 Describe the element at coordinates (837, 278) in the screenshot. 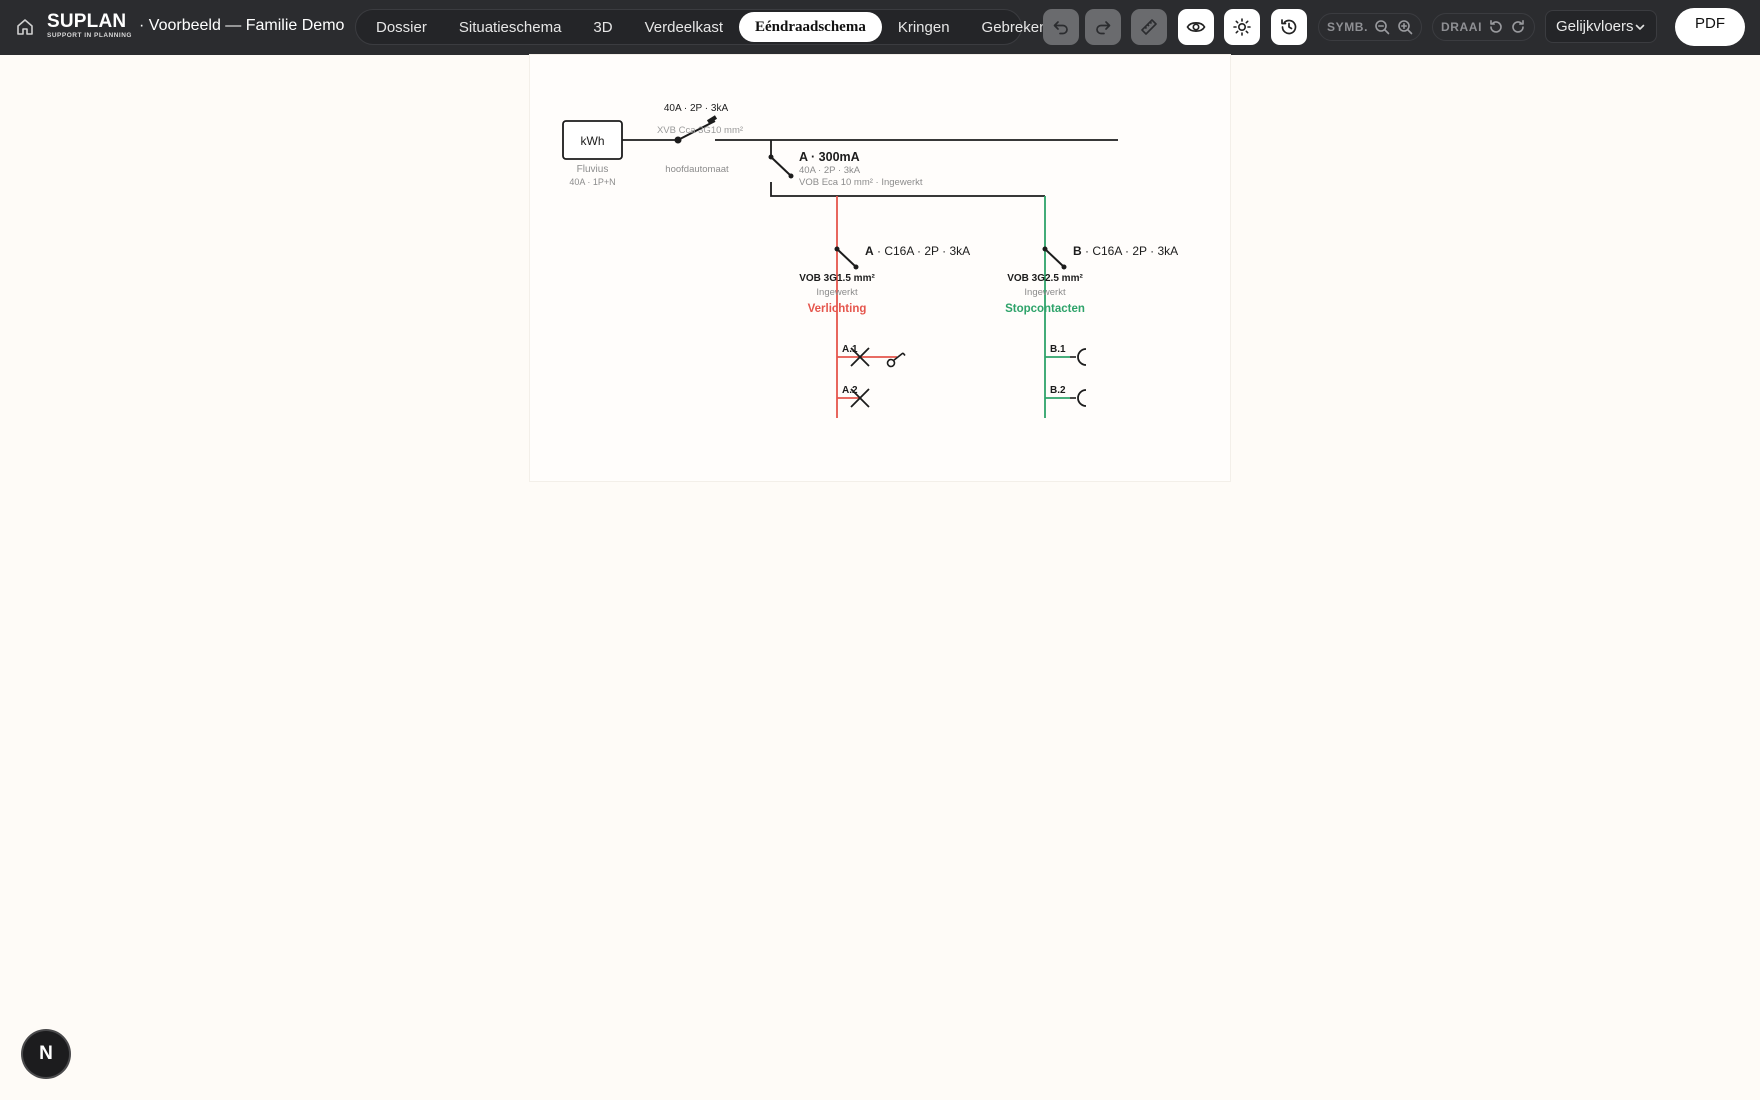

I see `circuit-a-cable: VOB 3G1.5 mm²` at that location.